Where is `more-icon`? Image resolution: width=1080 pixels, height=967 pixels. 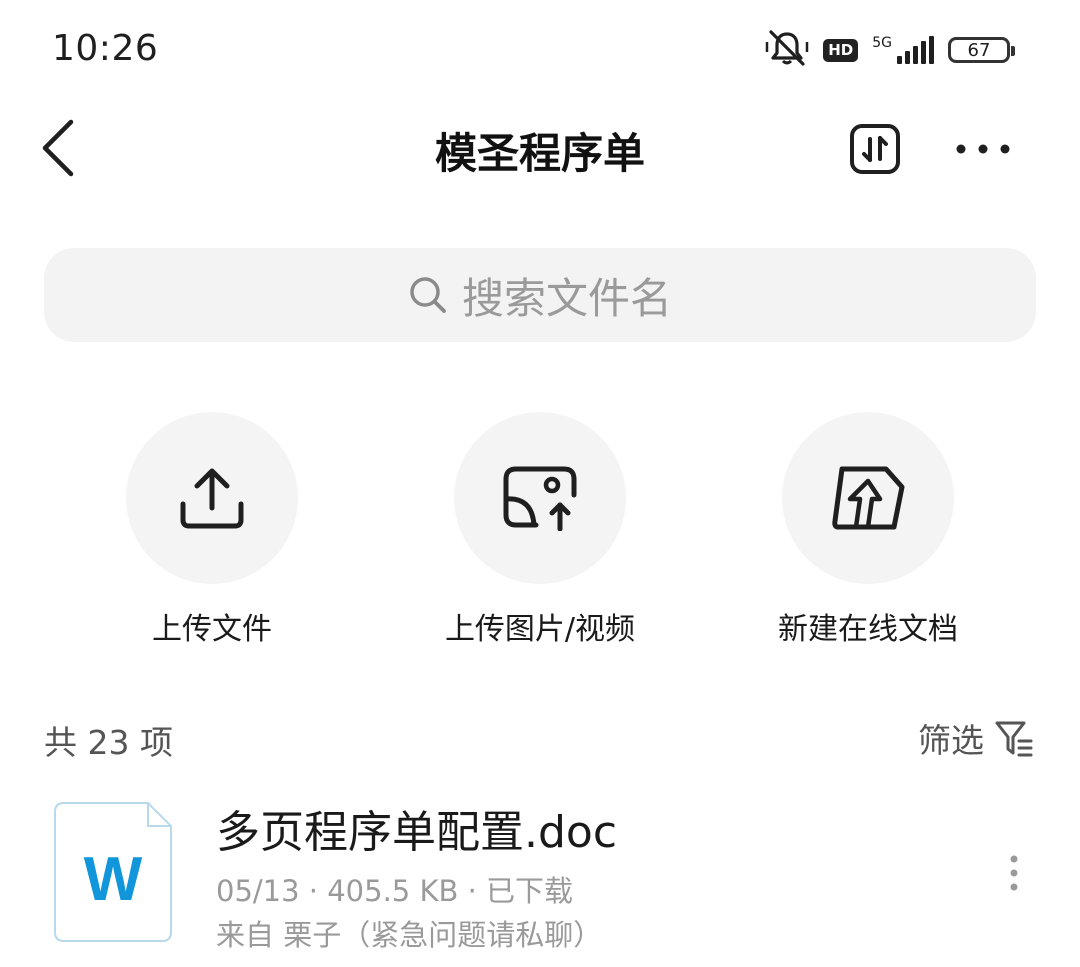
more-icon is located at coordinates (983, 149).